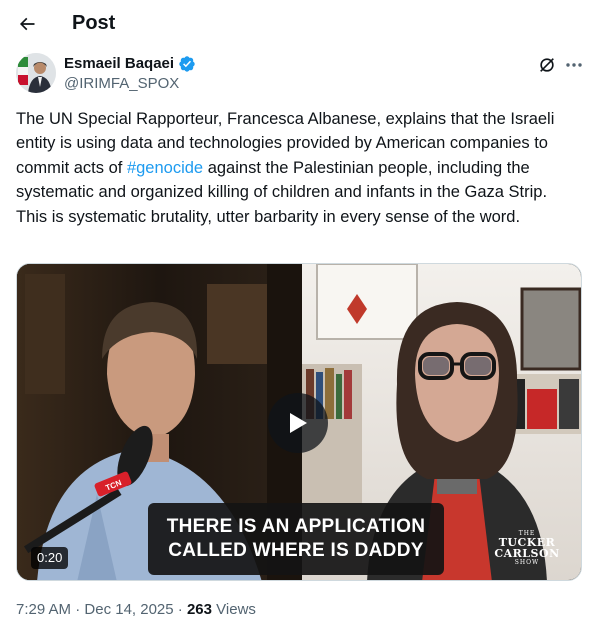 This screenshot has height=639, width=597. Describe the element at coordinates (301, 74) in the screenshot. I see `author-row: Esmaeil Baqaei @IRIMFA_SPOX` at that location.